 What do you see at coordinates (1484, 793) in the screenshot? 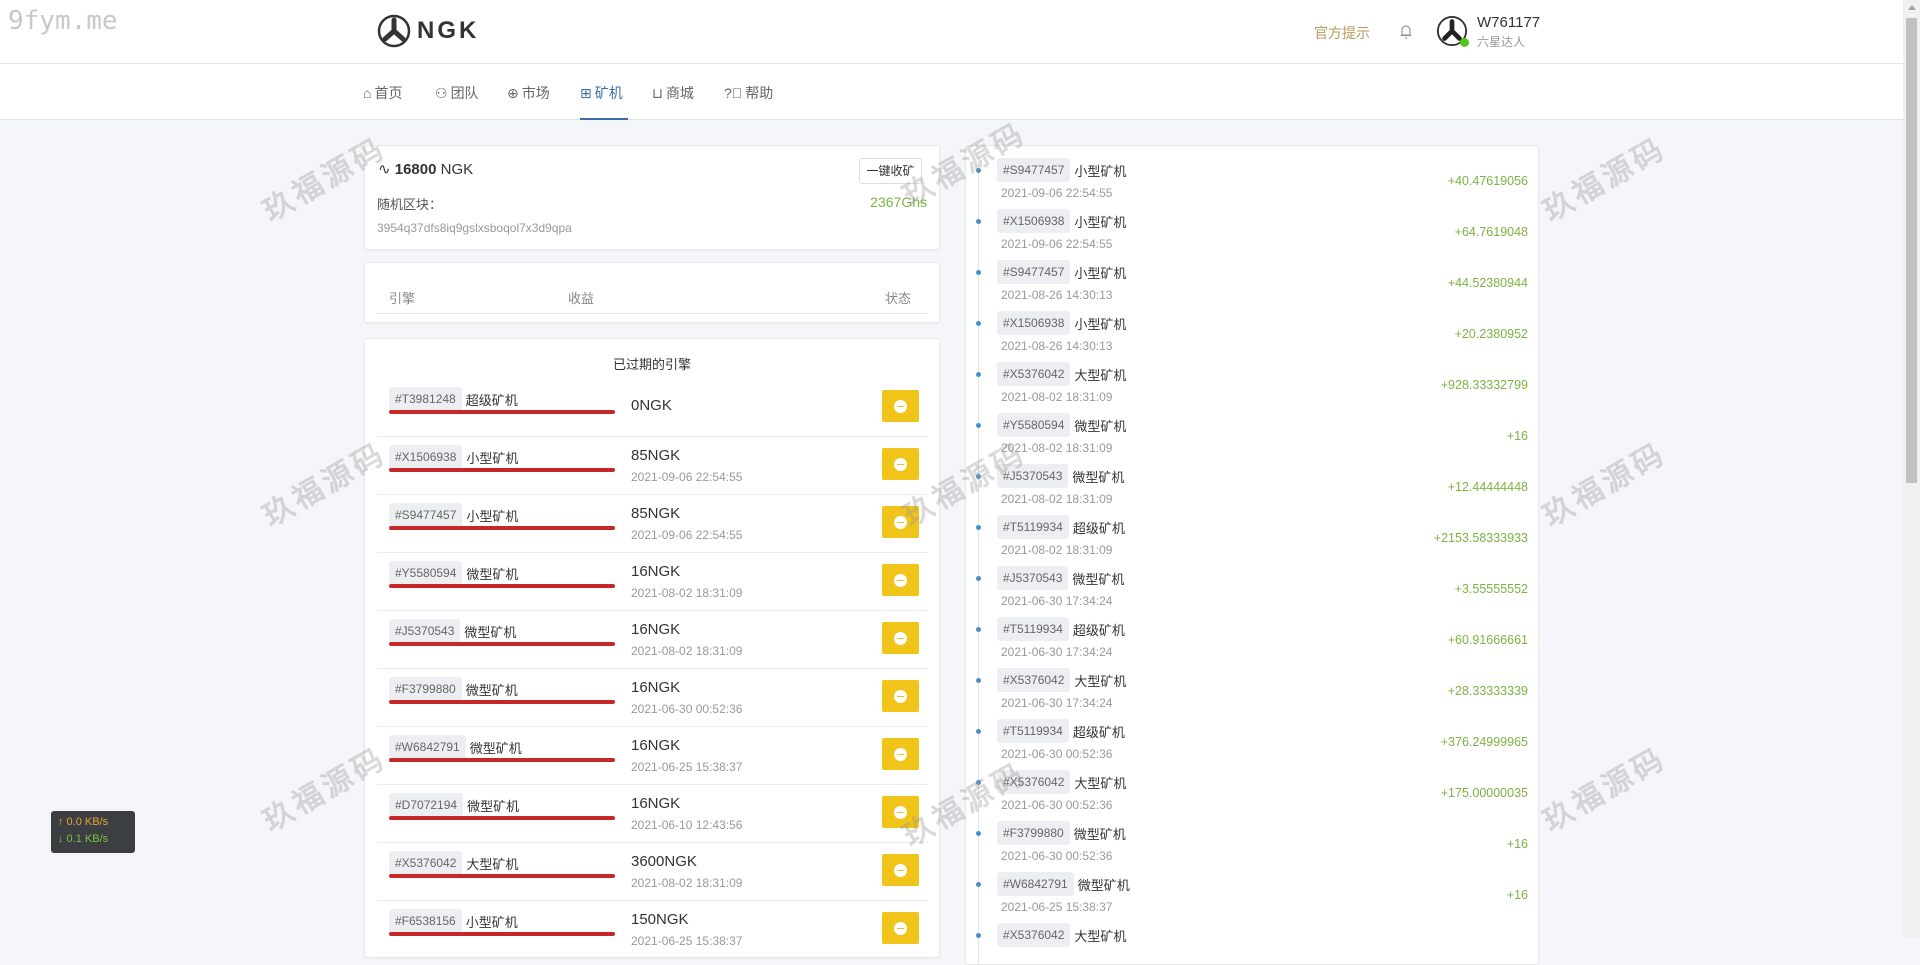
I see `history-income: +175.00000035` at bounding box center [1484, 793].